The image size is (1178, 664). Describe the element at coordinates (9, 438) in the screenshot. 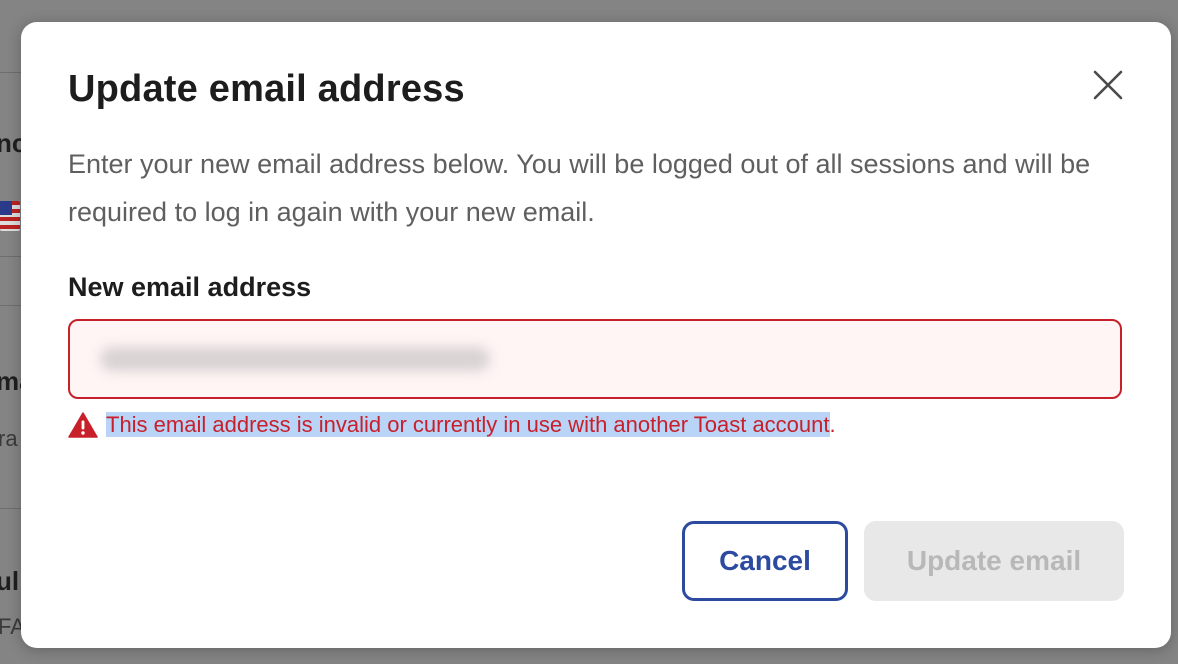

I see `background-text: ra` at that location.